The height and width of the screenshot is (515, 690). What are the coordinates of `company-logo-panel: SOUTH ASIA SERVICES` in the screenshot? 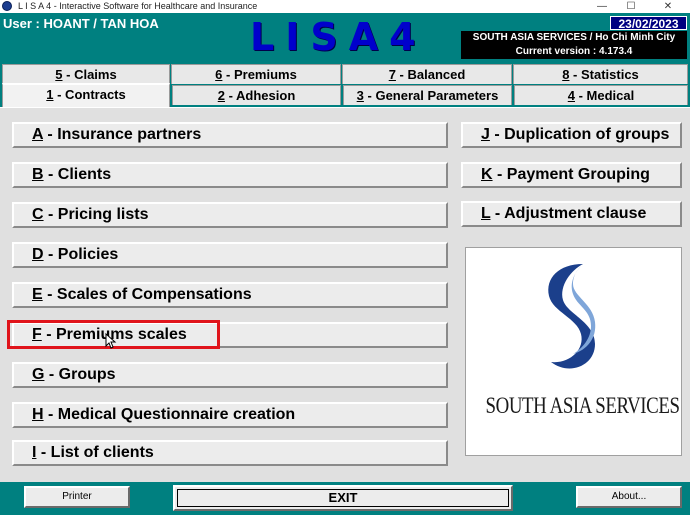 It's located at (573, 351).